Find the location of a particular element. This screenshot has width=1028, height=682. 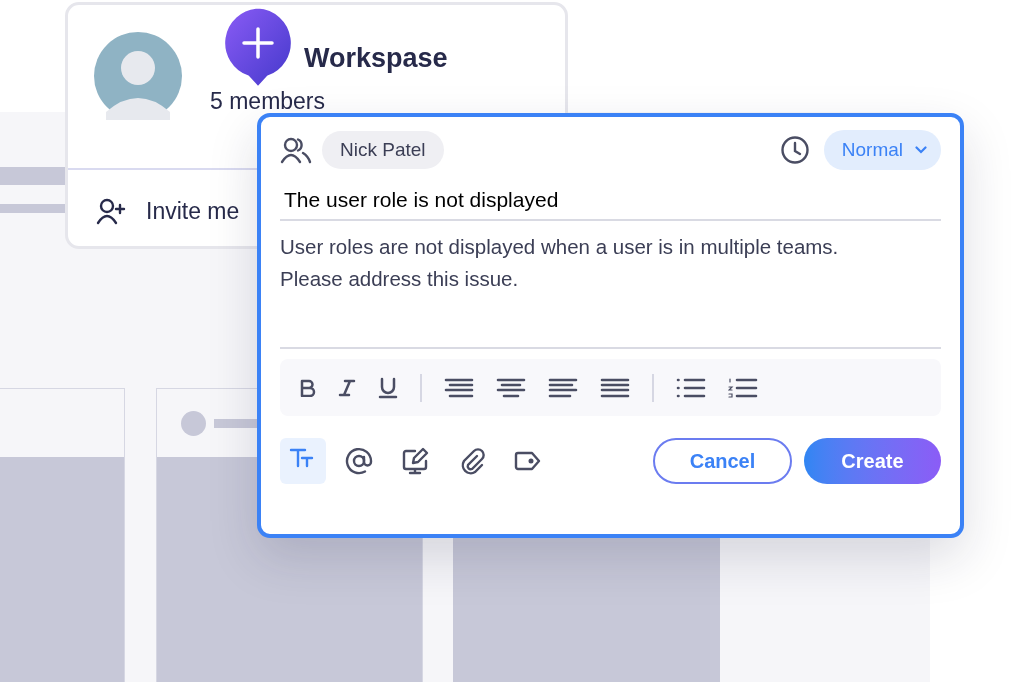

cancel-button: Cancel is located at coordinates (722, 461).